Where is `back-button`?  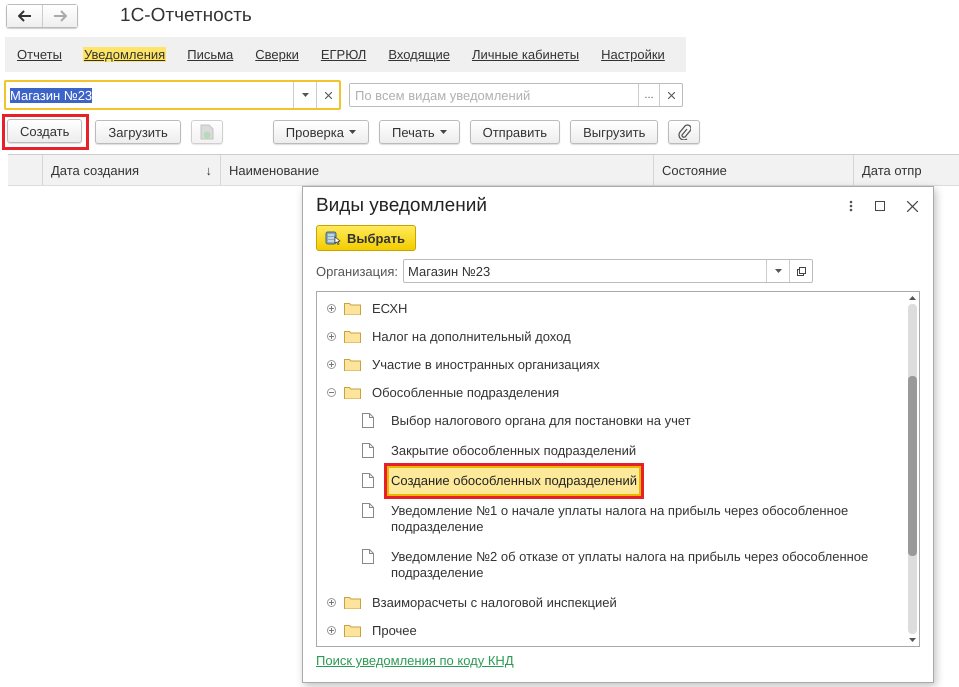 back-button is located at coordinates (24, 16).